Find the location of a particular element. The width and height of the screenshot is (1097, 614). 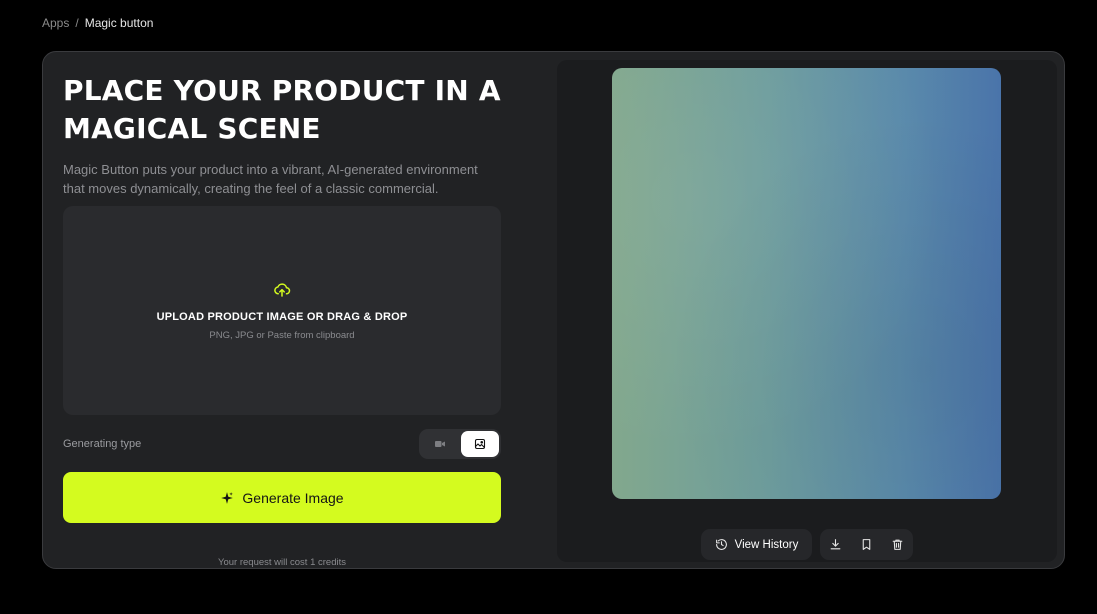

generate-image-button: Generate Image is located at coordinates (282, 497).